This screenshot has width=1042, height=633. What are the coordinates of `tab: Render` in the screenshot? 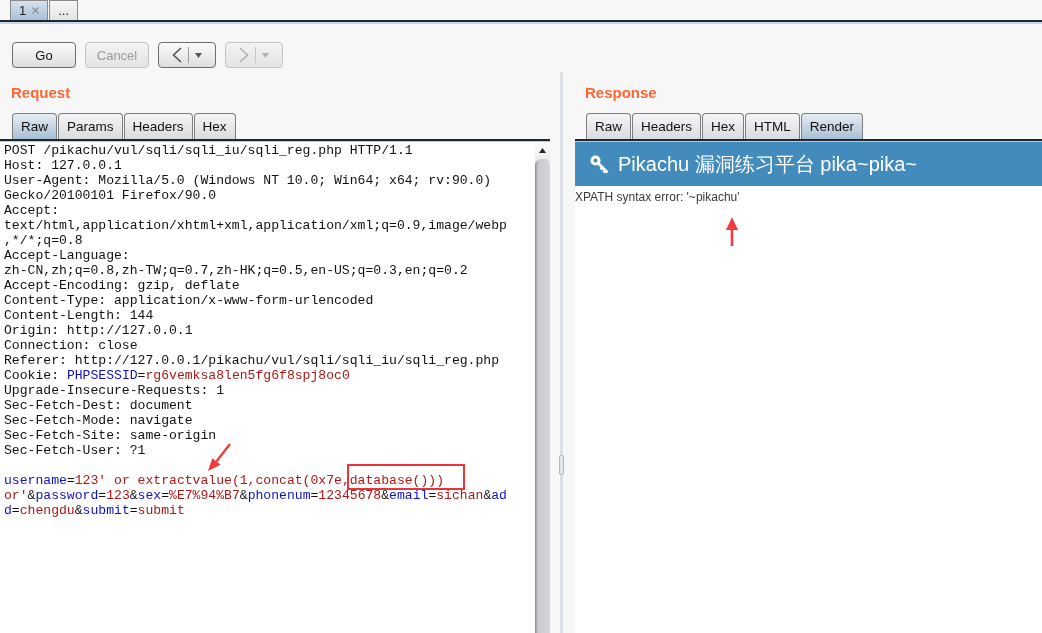 It's located at (832, 126).